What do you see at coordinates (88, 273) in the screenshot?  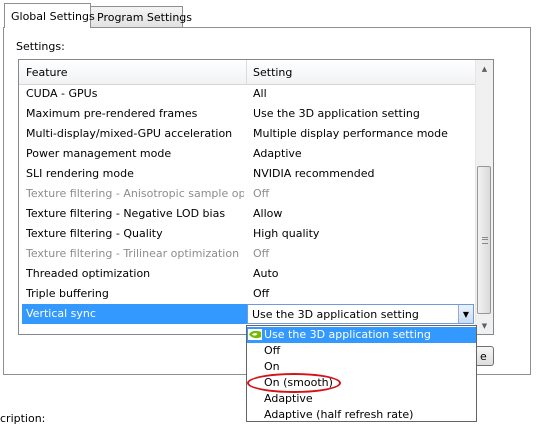 I see `feature-cell: Threaded optimization` at bounding box center [88, 273].